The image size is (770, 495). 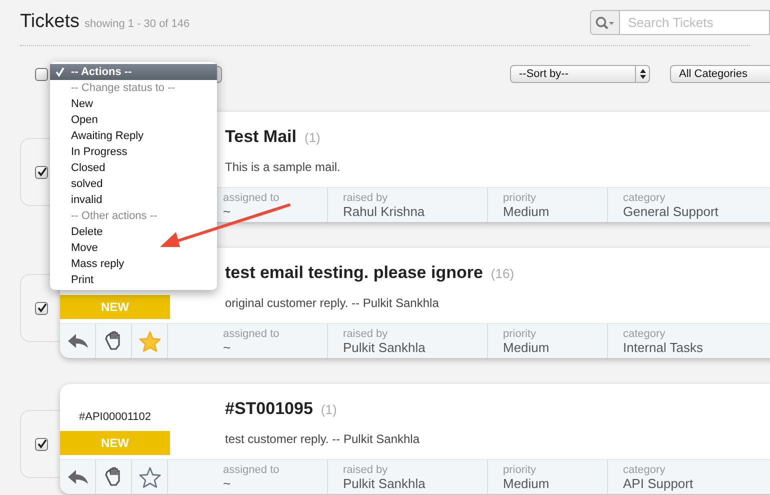 I want to click on menu-item: Open, so click(x=133, y=120).